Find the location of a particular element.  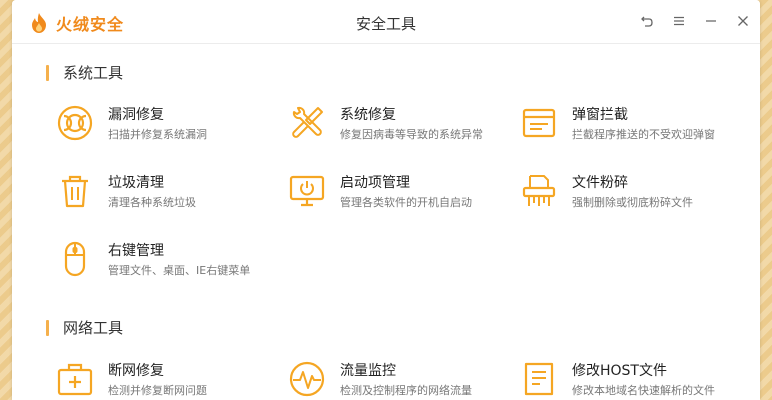

shredder-icon is located at coordinates (539, 190).